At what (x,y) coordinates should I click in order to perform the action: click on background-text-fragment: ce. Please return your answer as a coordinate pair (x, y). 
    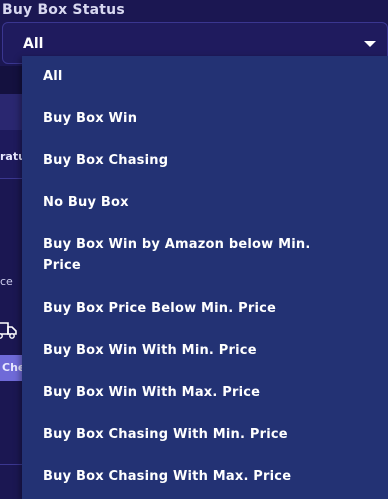
    Looking at the image, I should click on (6, 281).